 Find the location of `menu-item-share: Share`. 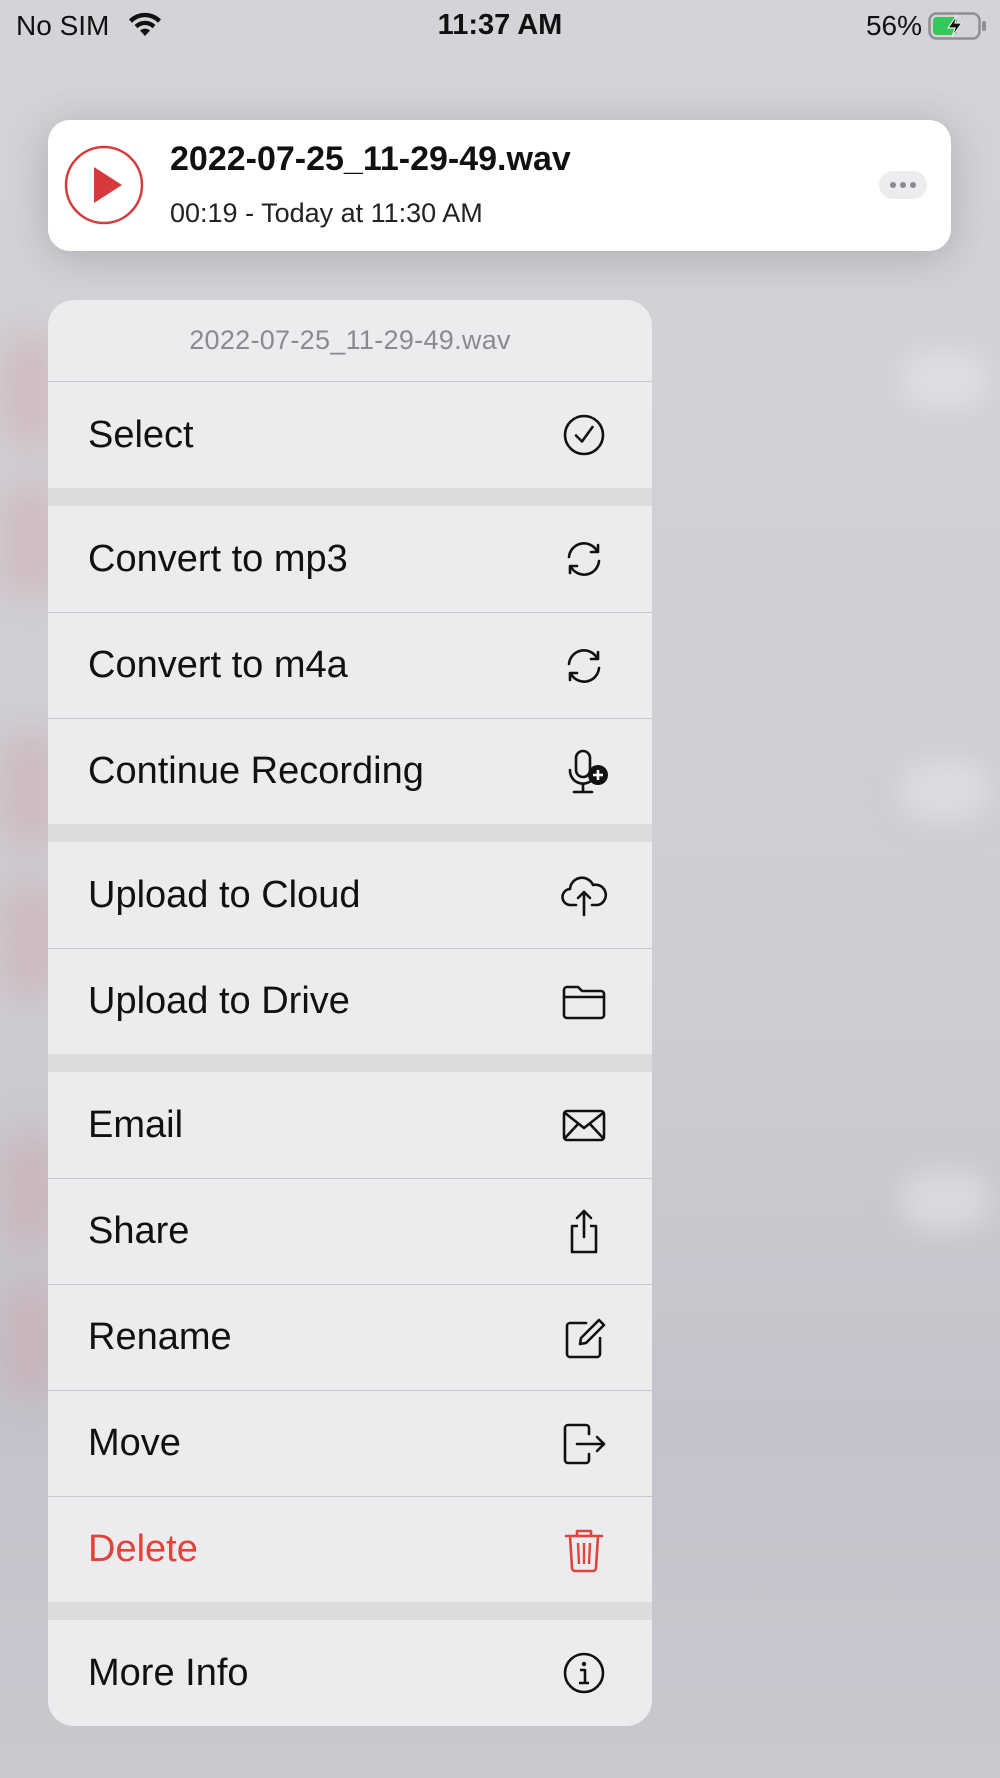

menu-item-share: Share is located at coordinates (350, 1231).